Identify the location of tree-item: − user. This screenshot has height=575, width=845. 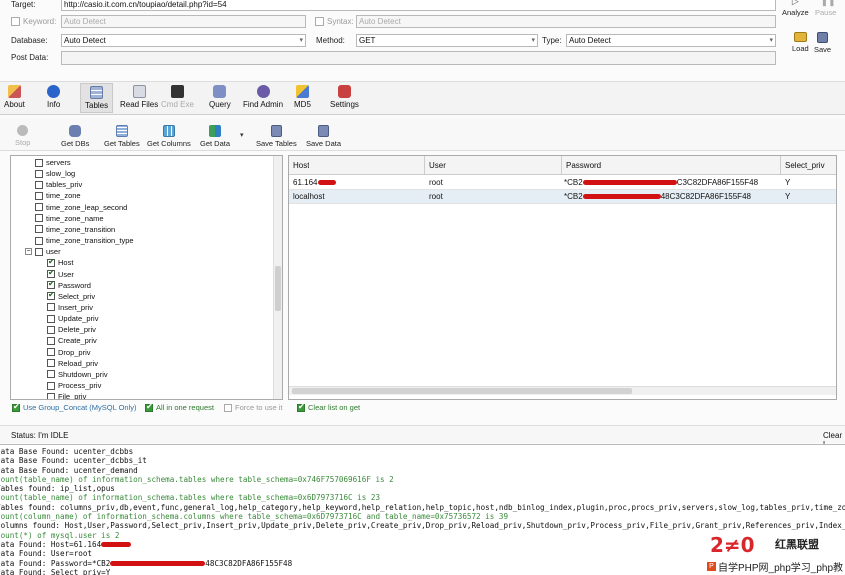
(43, 251).